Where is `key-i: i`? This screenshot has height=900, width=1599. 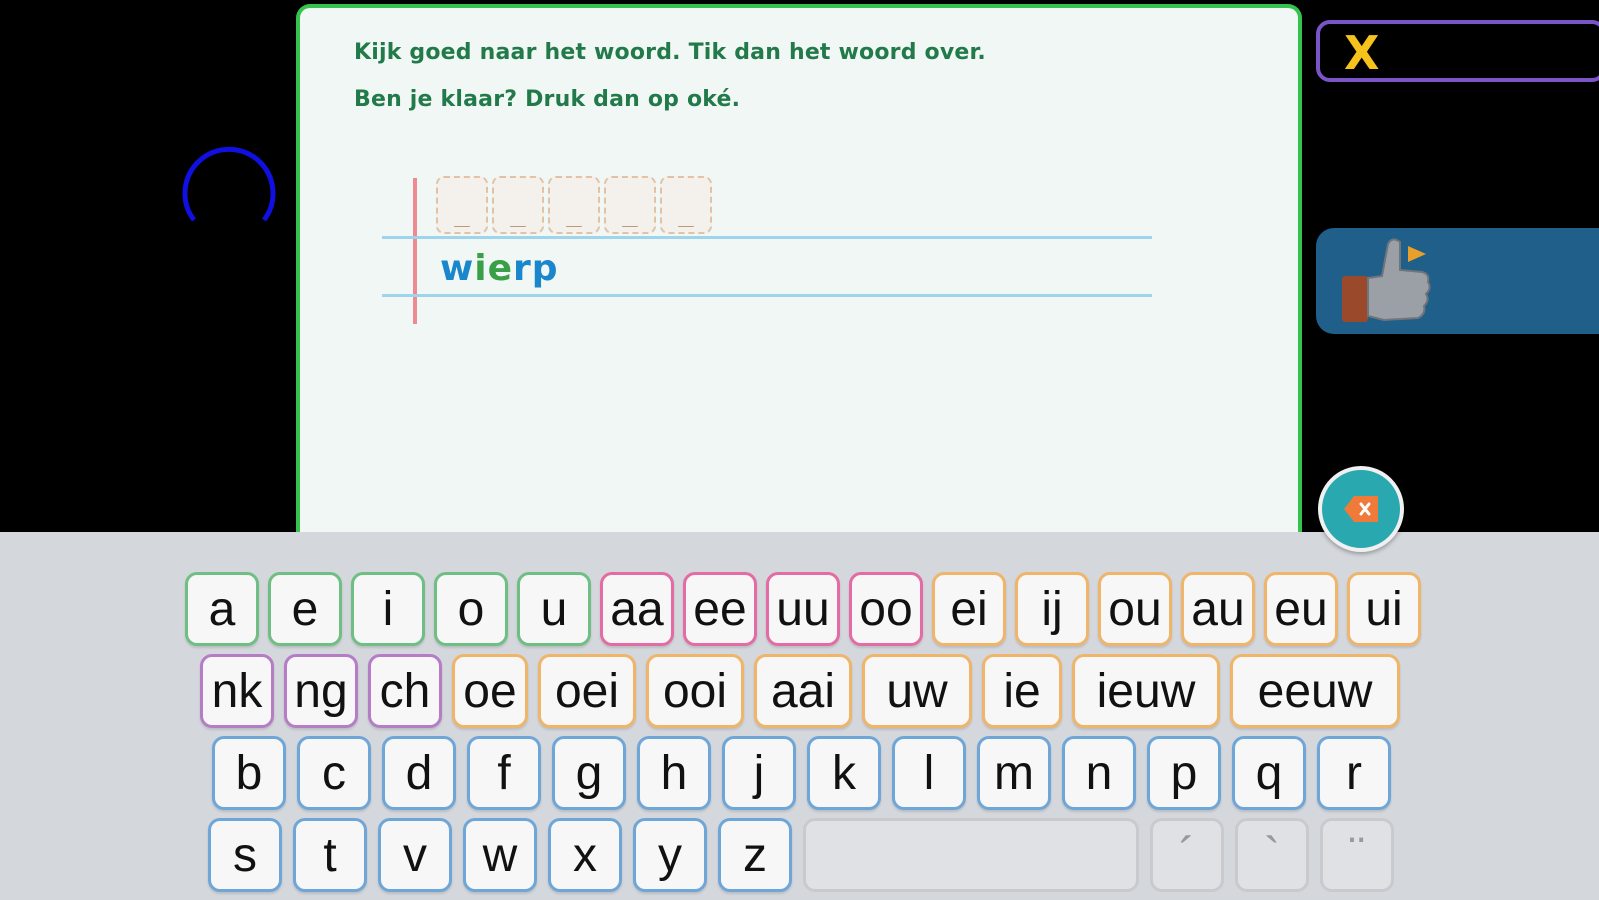 key-i: i is located at coordinates (388, 609).